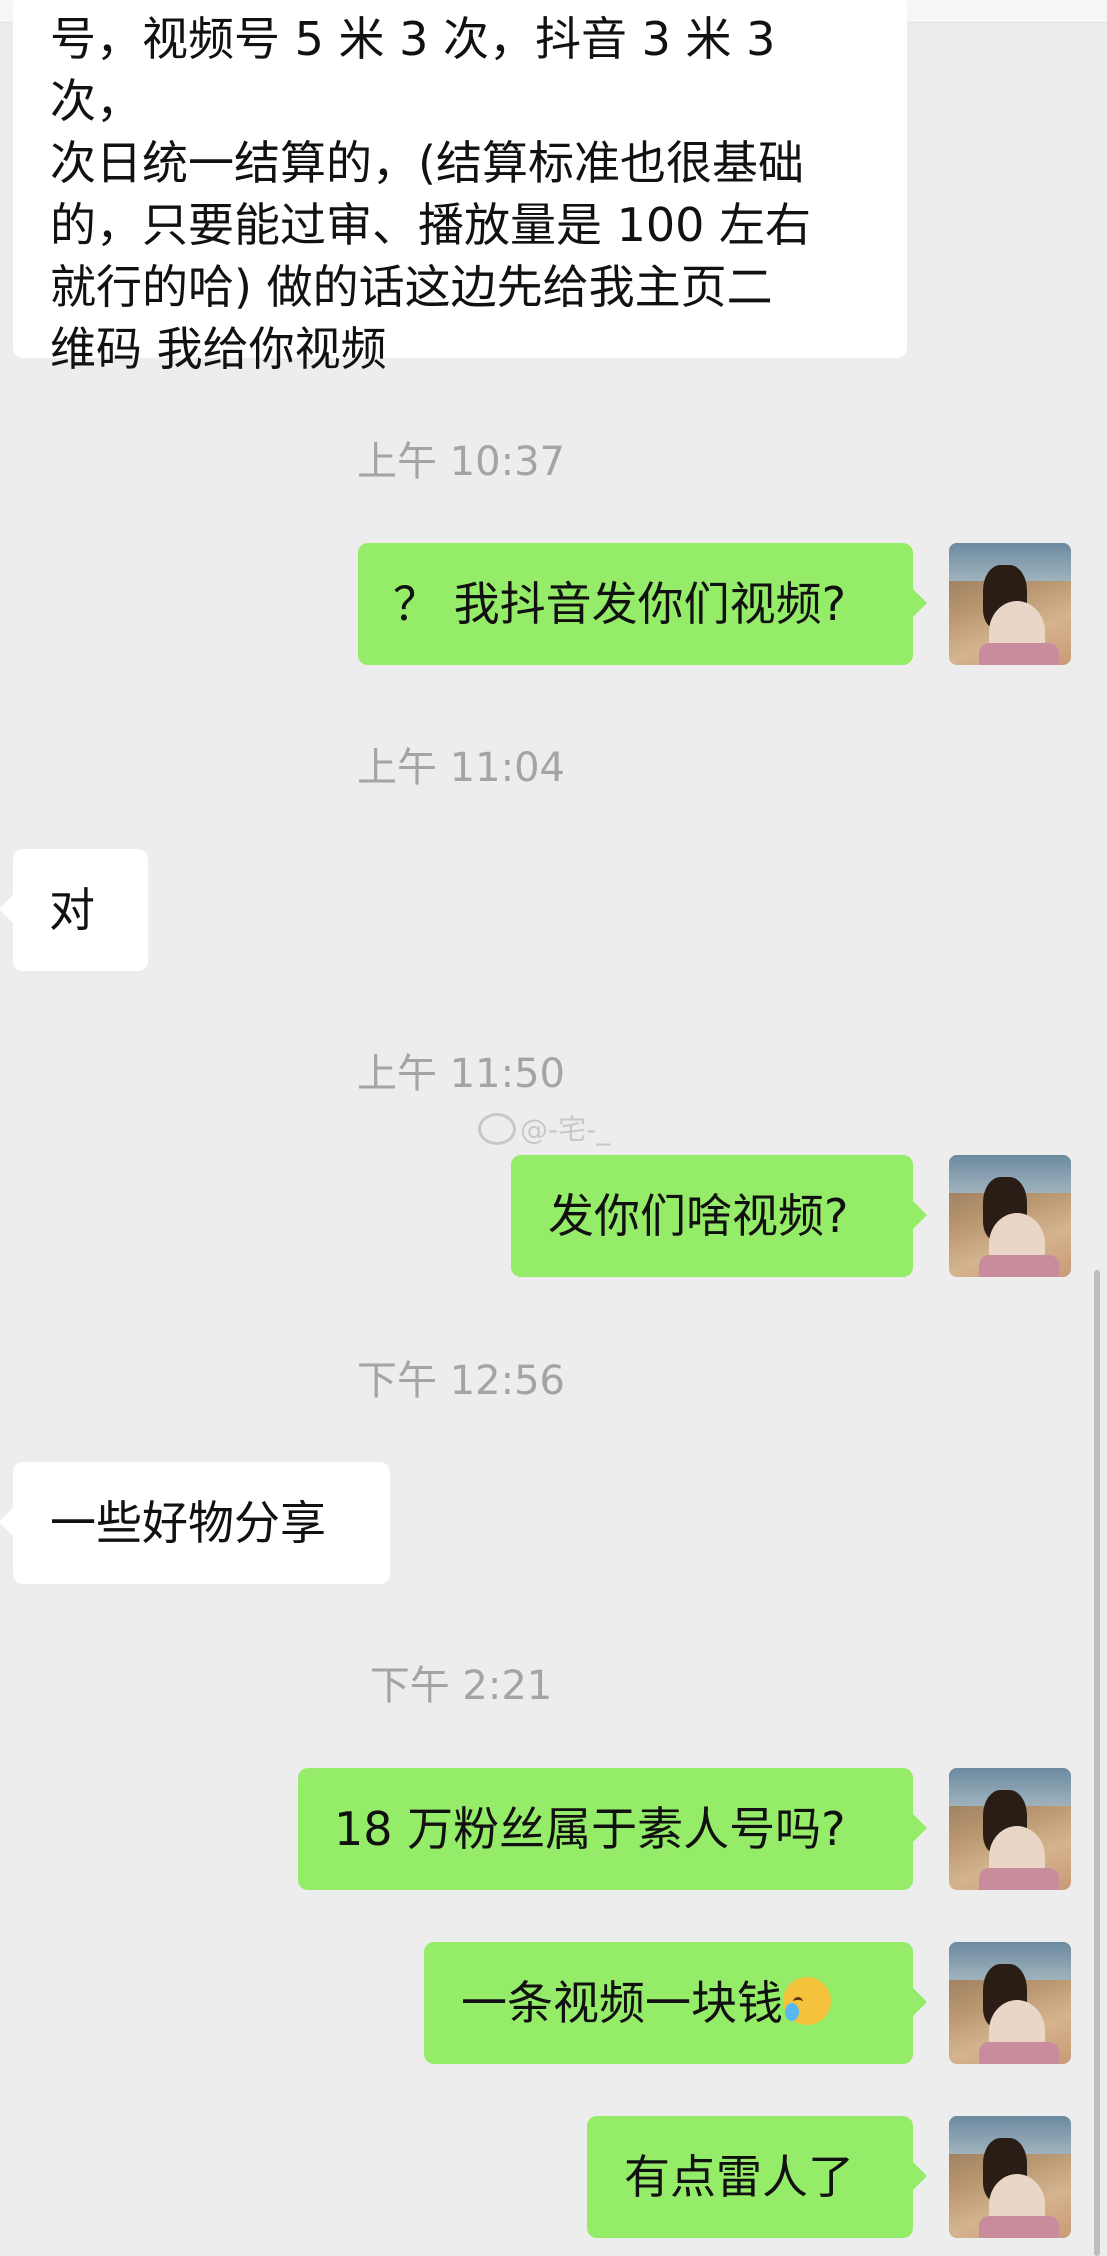 The height and width of the screenshot is (2256, 1107). What do you see at coordinates (461, 1074) in the screenshot?
I see `timestamp: 上午 11:50` at bounding box center [461, 1074].